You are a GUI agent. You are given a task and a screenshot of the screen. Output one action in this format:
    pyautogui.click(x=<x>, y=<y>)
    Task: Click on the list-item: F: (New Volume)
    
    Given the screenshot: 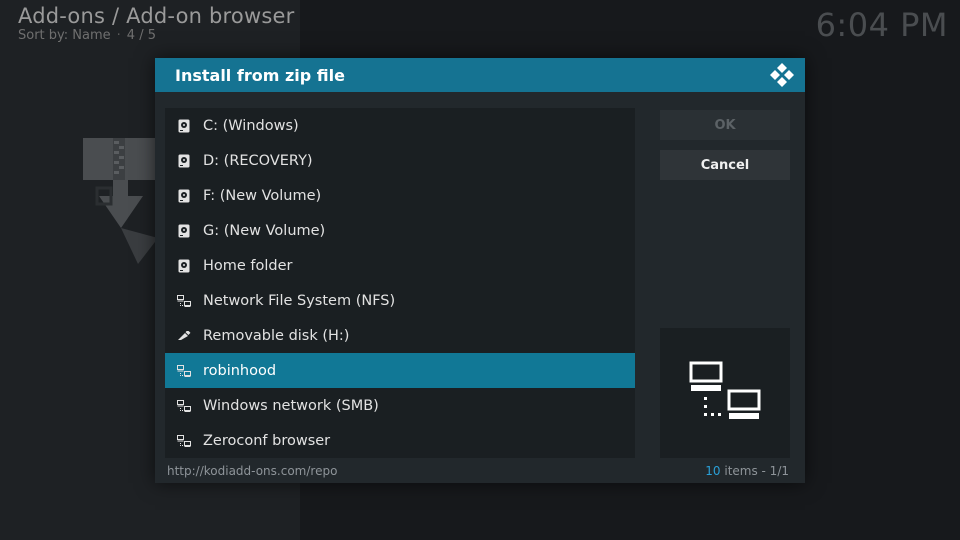 What is the action you would take?
    pyautogui.click(x=400, y=195)
    